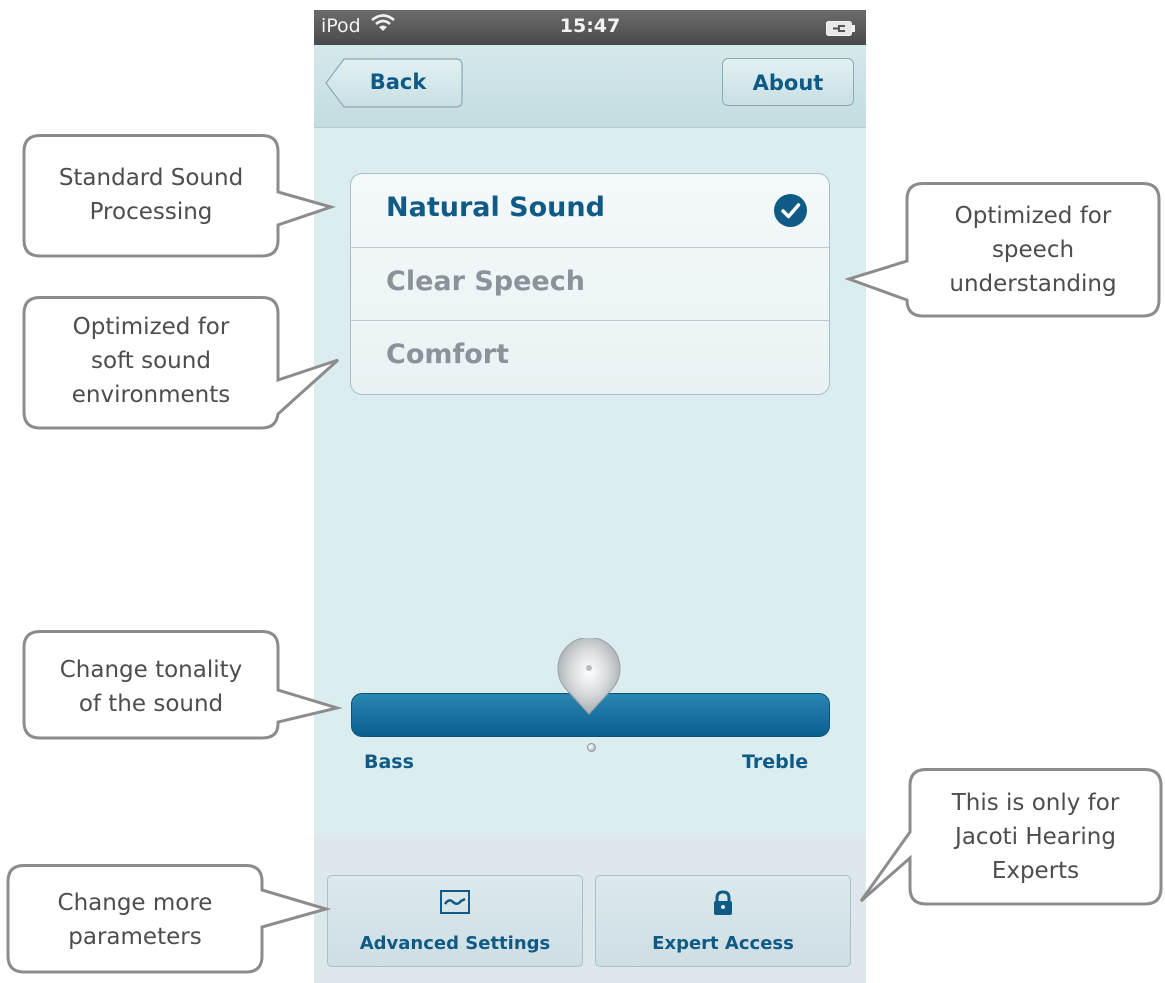  I want to click on slider-center-marker, so click(591, 747).